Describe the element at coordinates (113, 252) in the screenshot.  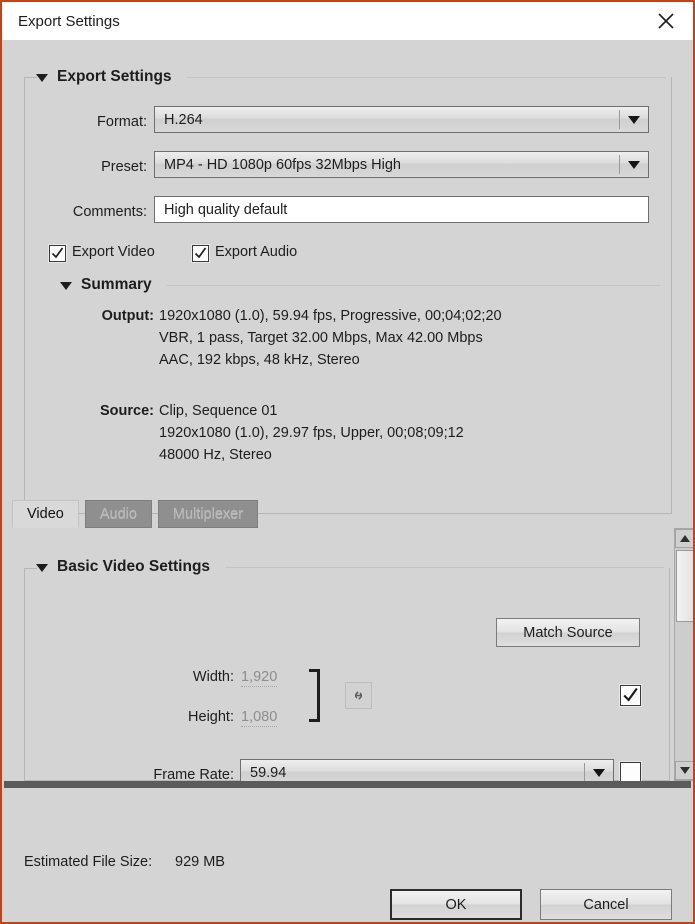
I see `export-video-label: Export Video` at that location.